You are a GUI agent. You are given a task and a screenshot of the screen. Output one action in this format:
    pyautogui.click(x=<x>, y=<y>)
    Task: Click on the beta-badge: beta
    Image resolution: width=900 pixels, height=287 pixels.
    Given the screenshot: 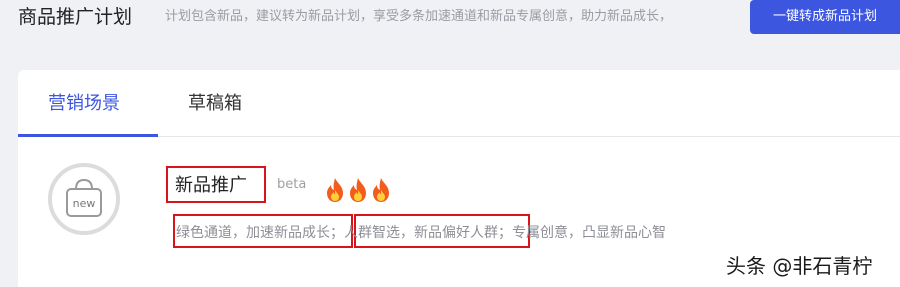 What is the action you would take?
    pyautogui.click(x=292, y=184)
    